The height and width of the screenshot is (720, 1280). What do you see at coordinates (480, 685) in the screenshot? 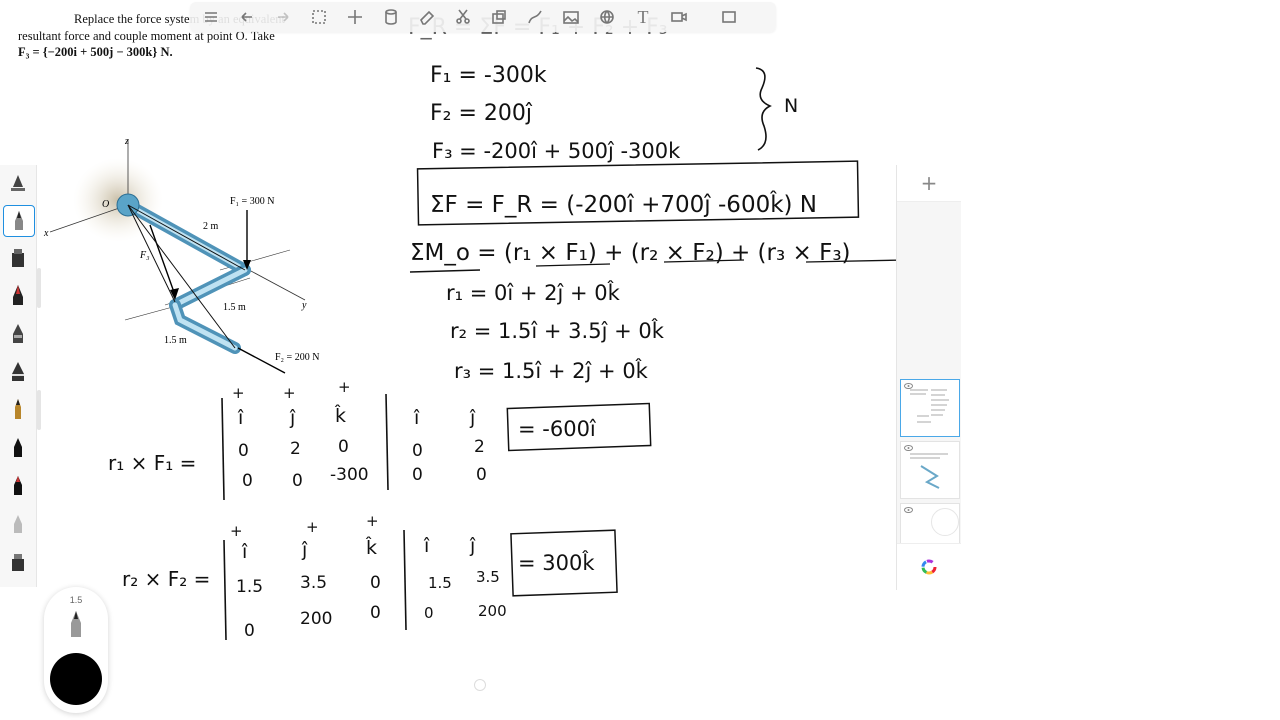
I see `cursor-indicator` at bounding box center [480, 685].